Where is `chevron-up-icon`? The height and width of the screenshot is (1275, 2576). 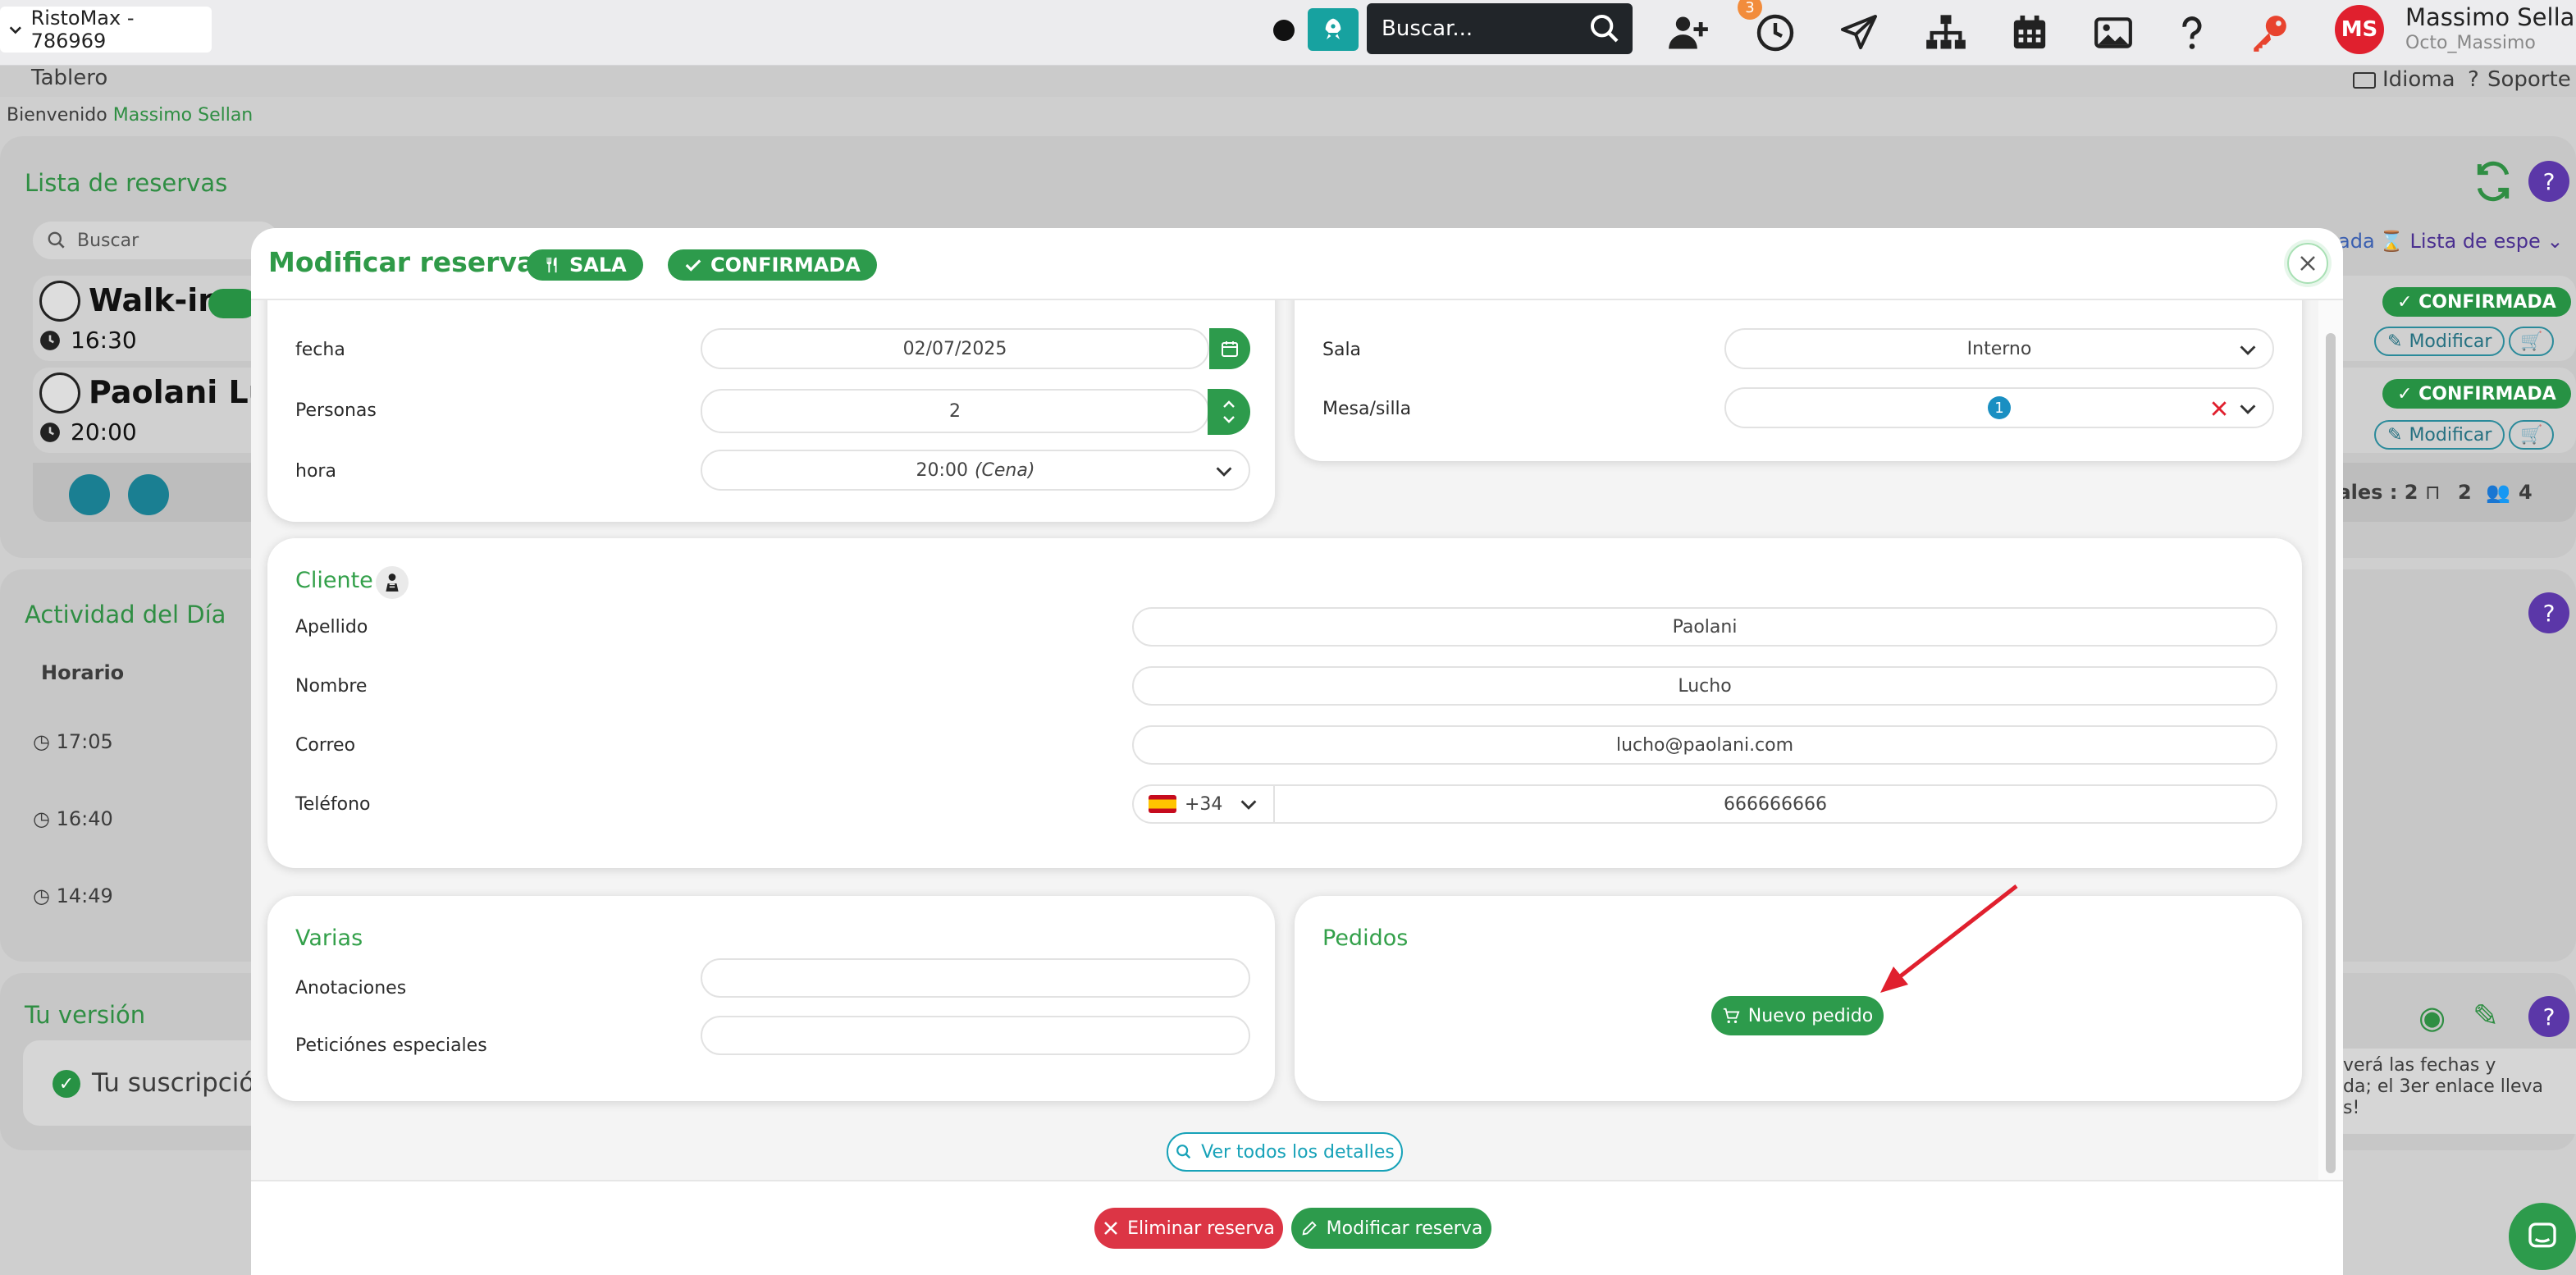
chevron-up-icon is located at coordinates (1228, 404).